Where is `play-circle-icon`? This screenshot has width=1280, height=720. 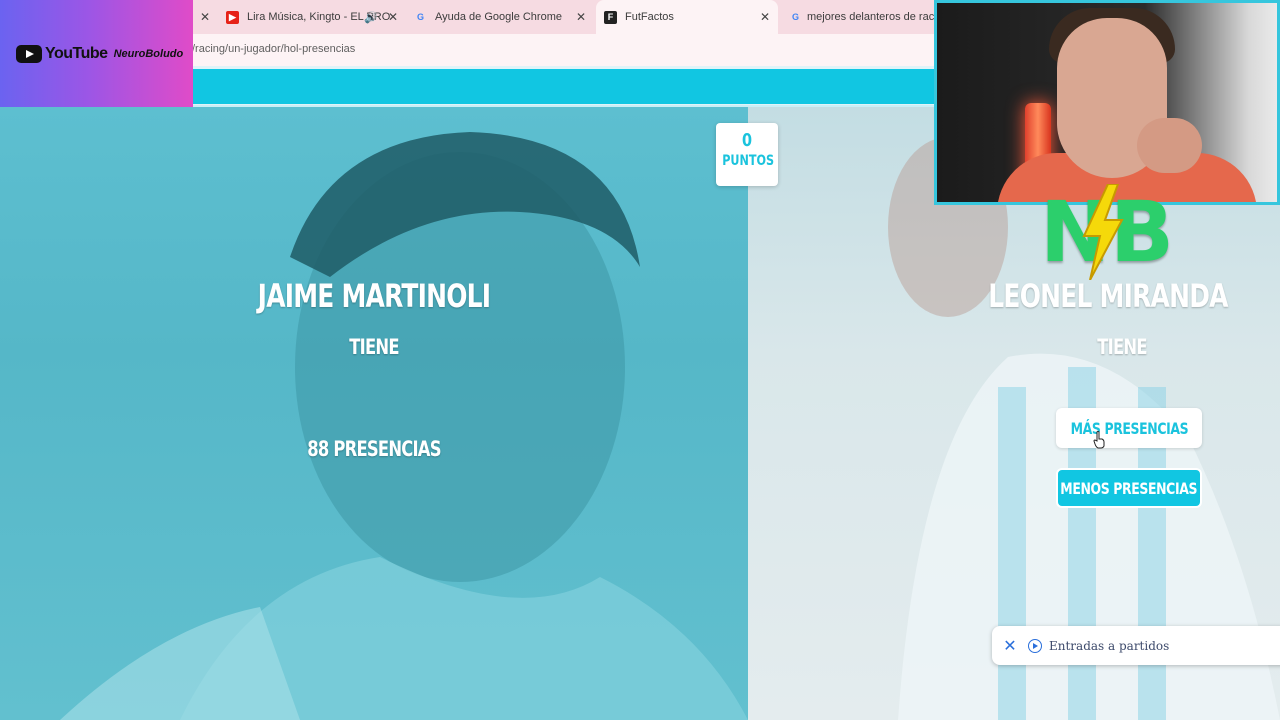
play-circle-icon is located at coordinates (1035, 645).